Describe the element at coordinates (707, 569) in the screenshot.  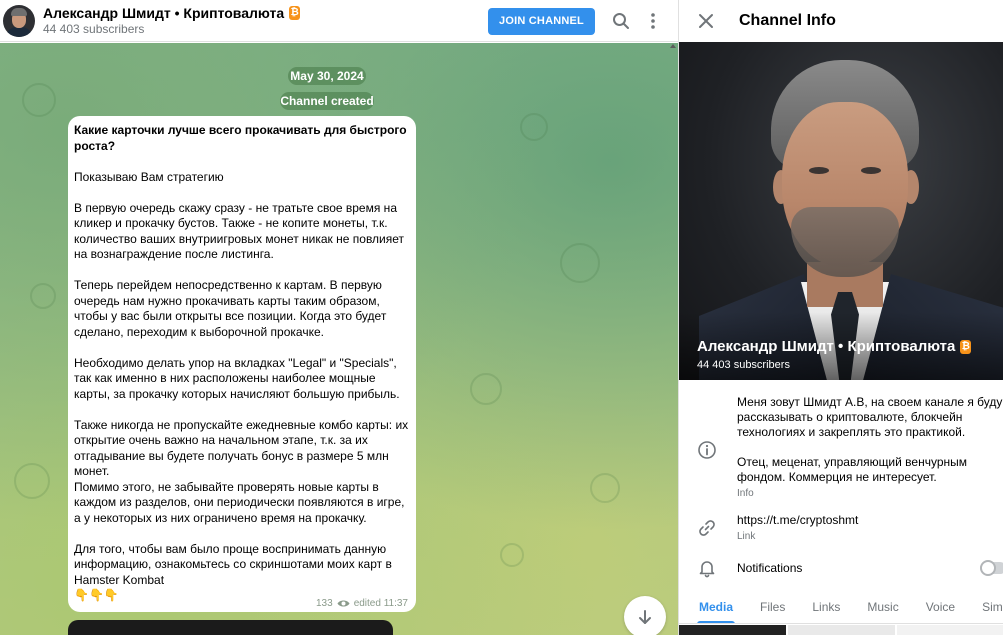
I see `bell-icon` at that location.